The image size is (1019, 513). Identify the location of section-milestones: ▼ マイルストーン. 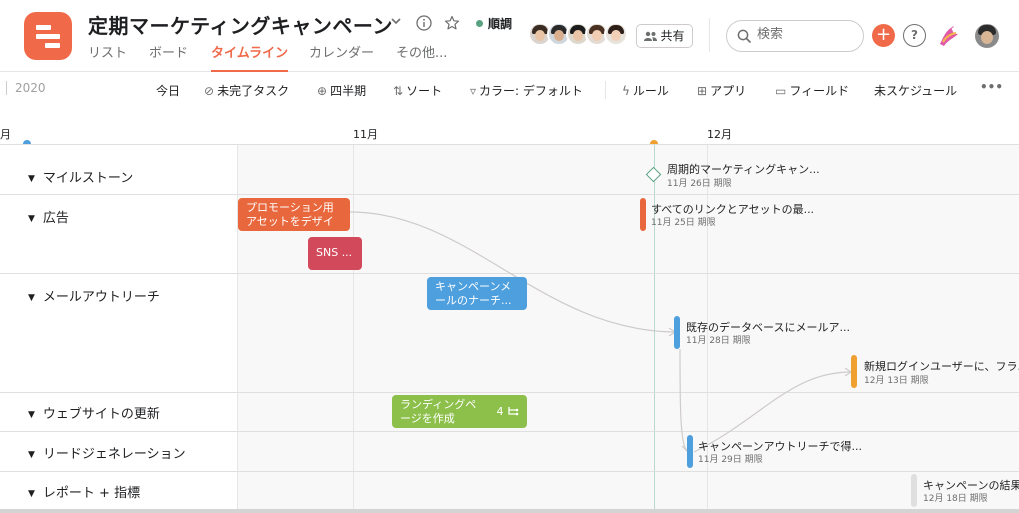
(80, 176).